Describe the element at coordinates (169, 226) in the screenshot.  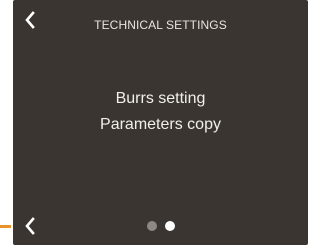
I see `page-dot-2-active` at that location.